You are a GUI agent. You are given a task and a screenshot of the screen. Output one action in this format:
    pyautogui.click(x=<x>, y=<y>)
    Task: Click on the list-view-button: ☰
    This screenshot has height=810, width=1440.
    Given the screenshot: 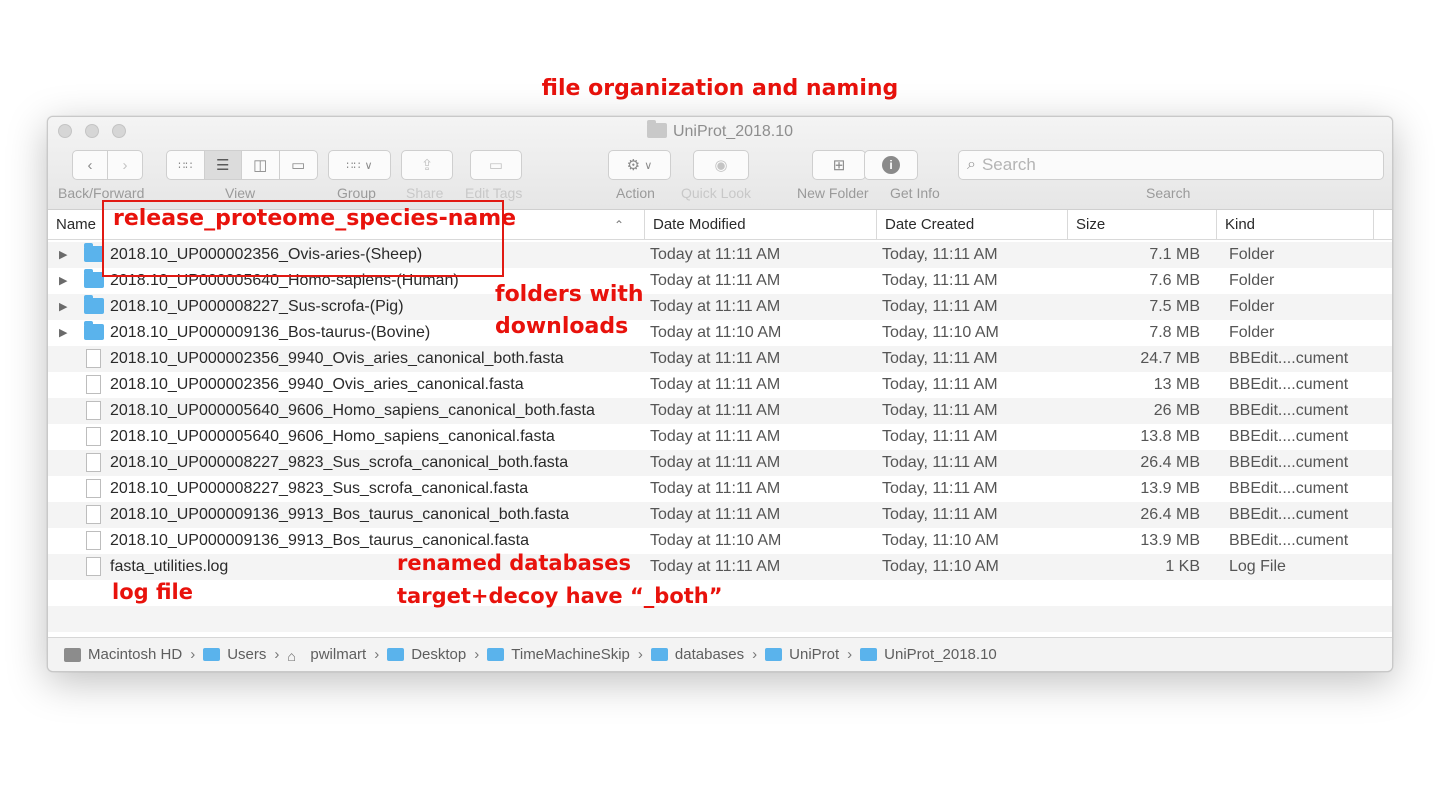 What is the action you would take?
    pyautogui.click(x=223, y=165)
    